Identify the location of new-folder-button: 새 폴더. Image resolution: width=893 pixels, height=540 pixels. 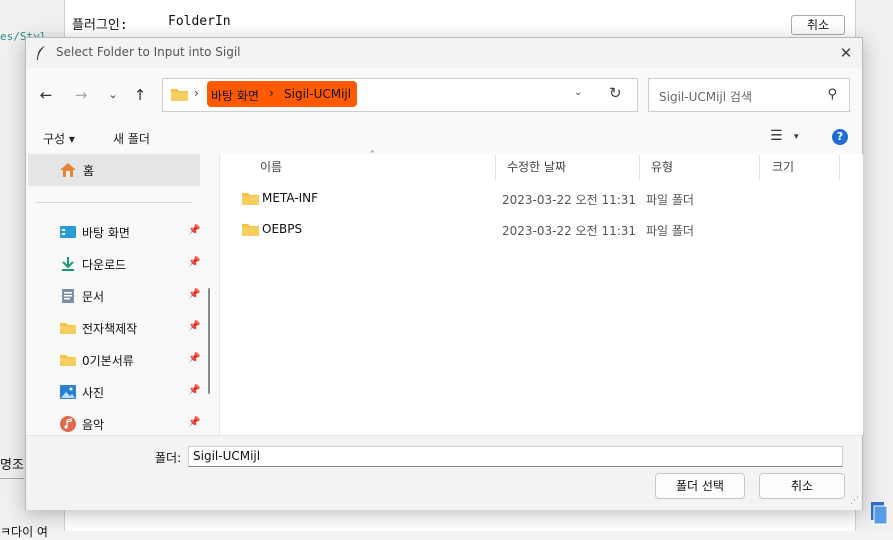
(131, 138).